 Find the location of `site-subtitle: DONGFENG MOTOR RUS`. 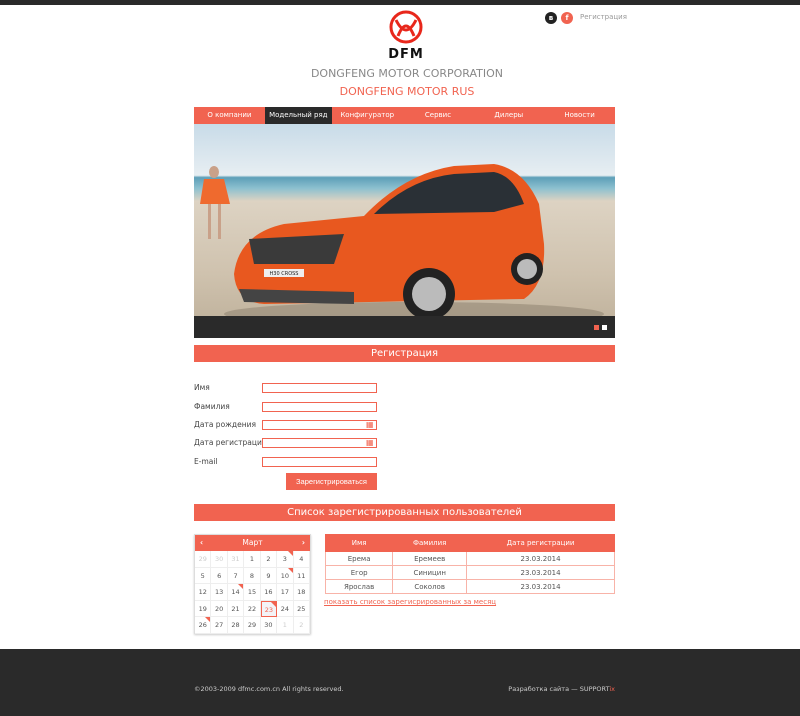

site-subtitle: DONGFENG MOTOR RUS is located at coordinates (407, 91).